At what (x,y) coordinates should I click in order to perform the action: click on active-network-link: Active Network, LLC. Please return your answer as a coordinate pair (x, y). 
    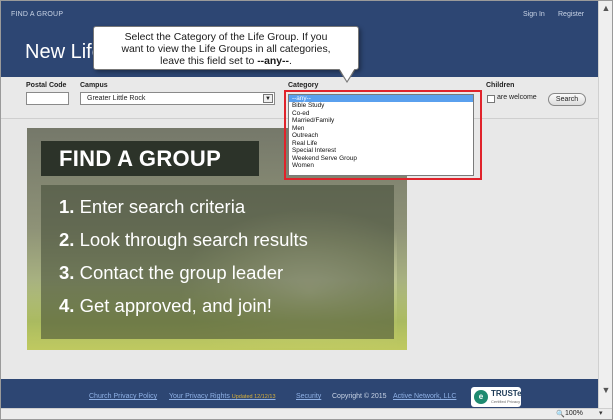
    Looking at the image, I should click on (424, 396).